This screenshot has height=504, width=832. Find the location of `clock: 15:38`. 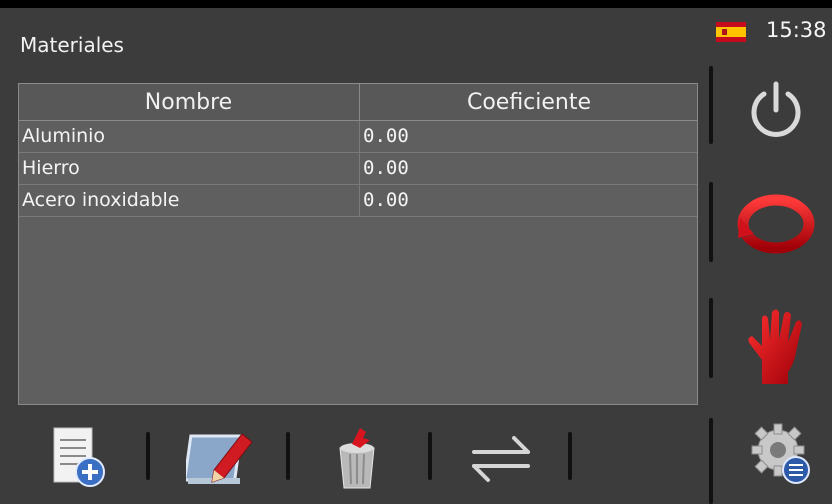

clock: 15:38 is located at coordinates (796, 30).